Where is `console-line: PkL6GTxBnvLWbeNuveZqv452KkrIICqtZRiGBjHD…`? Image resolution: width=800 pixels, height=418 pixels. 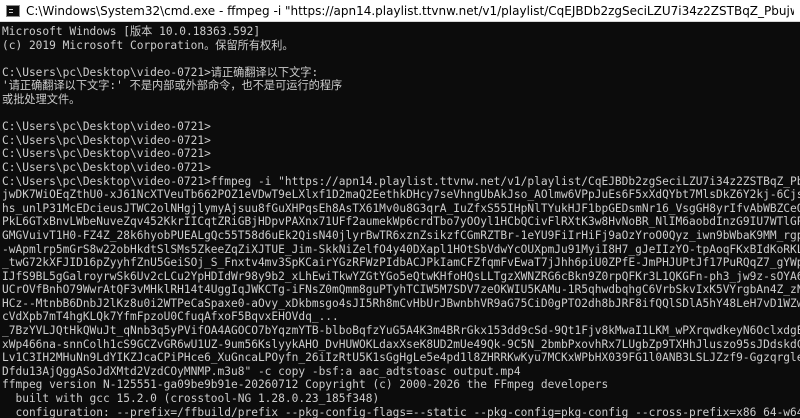 console-line: PkL6GTxBnvLWbeNuveZqv452KkrIICqtZRiGBjHD… is located at coordinates (401, 222).